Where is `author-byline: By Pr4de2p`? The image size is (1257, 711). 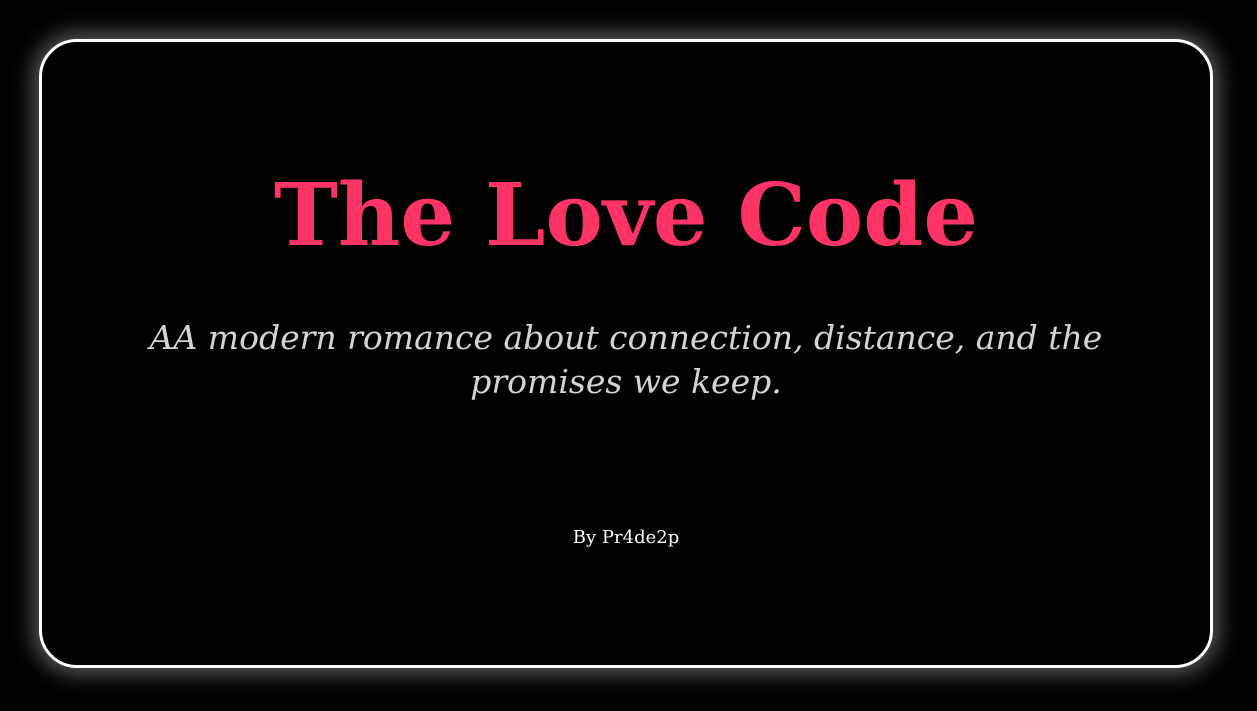
author-byline: By Pr4de2p is located at coordinates (626, 537).